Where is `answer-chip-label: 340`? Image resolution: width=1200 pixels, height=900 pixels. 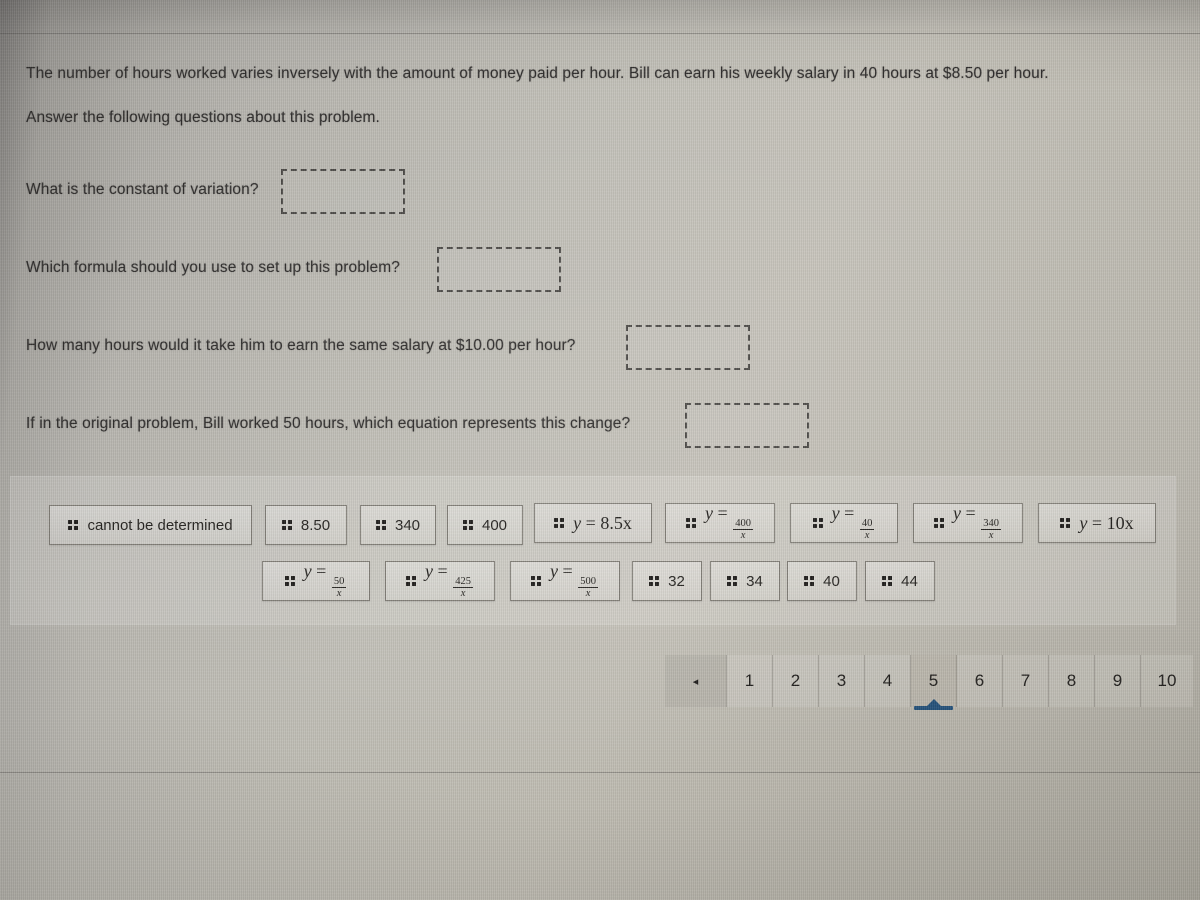
answer-chip-label: 340 is located at coordinates (407, 525).